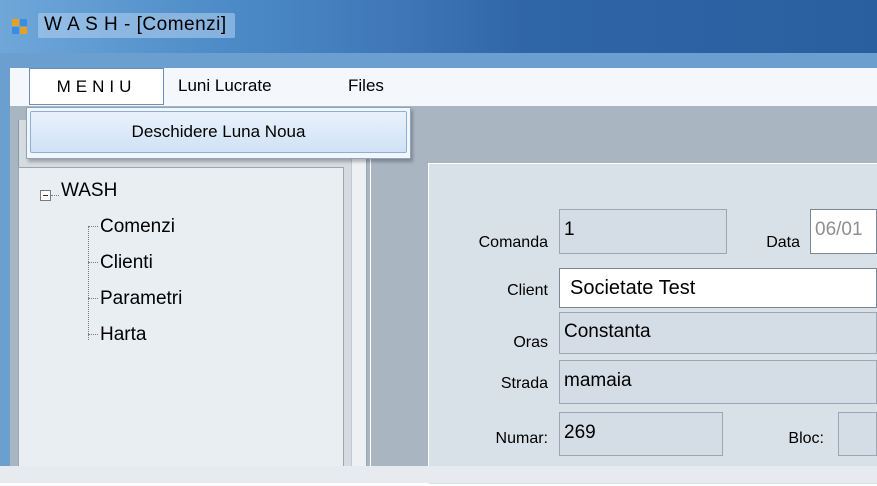 The height and width of the screenshot is (486, 877). I want to click on tree-item-parametri: Parametri, so click(135, 299).